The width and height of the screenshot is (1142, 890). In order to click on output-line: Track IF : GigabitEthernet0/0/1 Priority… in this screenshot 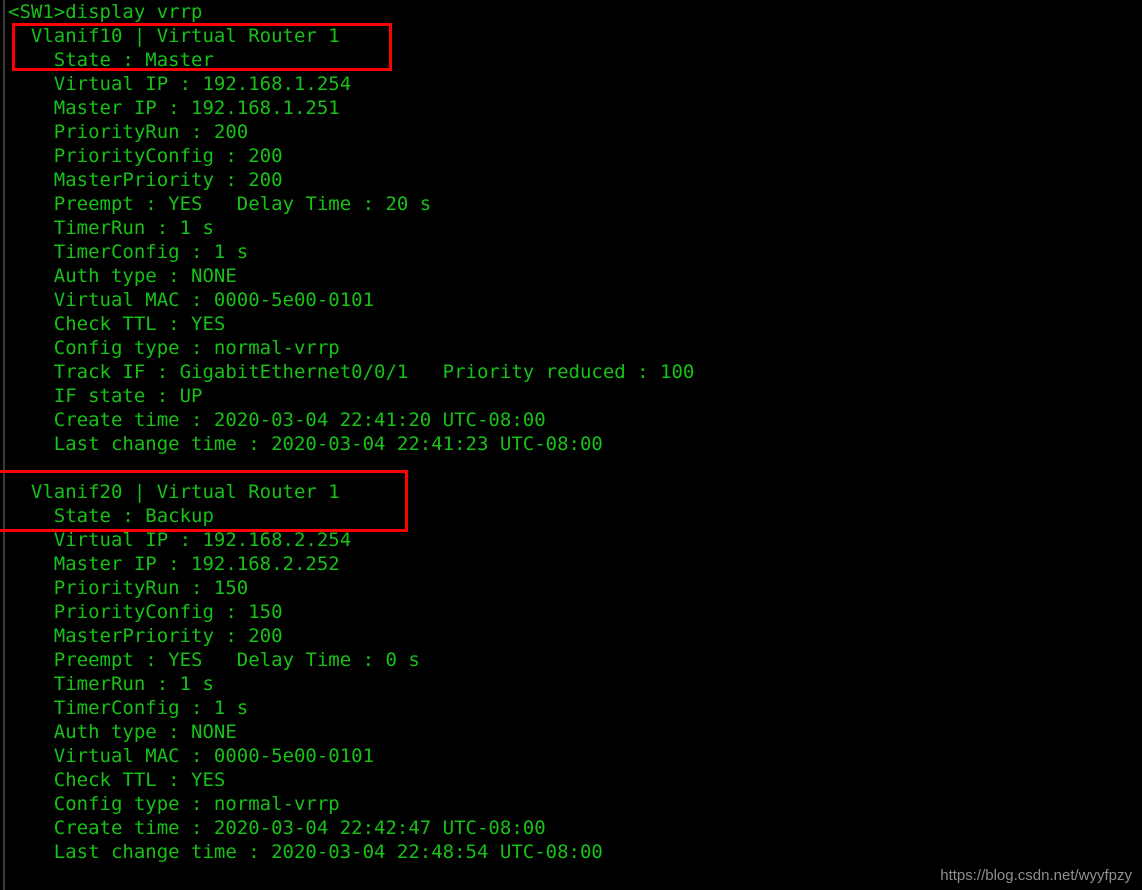, I will do `click(351, 372)`.